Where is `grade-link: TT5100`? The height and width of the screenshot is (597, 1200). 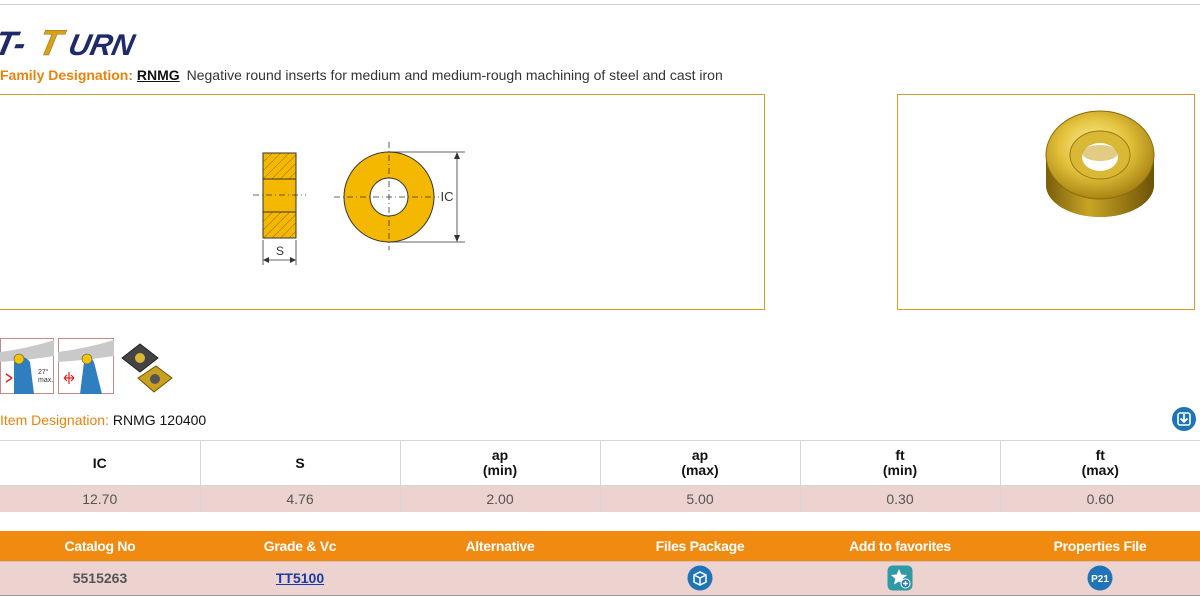 grade-link: TT5100 is located at coordinates (300, 578).